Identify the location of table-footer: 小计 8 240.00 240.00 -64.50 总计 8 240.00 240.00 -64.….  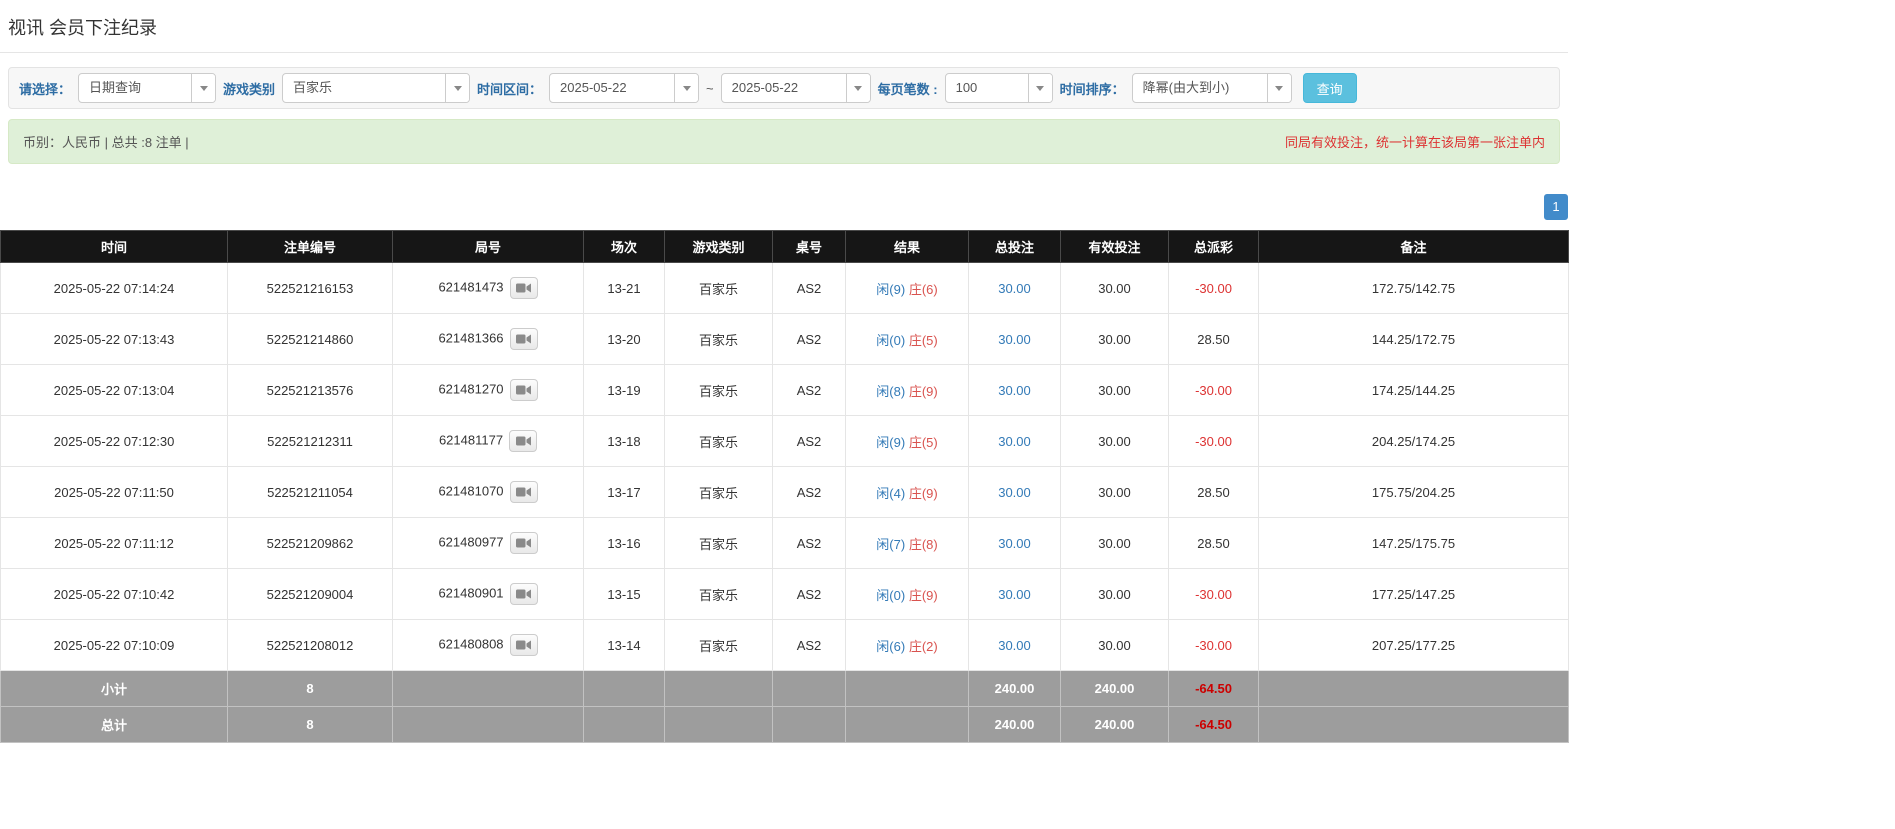
(784, 706).